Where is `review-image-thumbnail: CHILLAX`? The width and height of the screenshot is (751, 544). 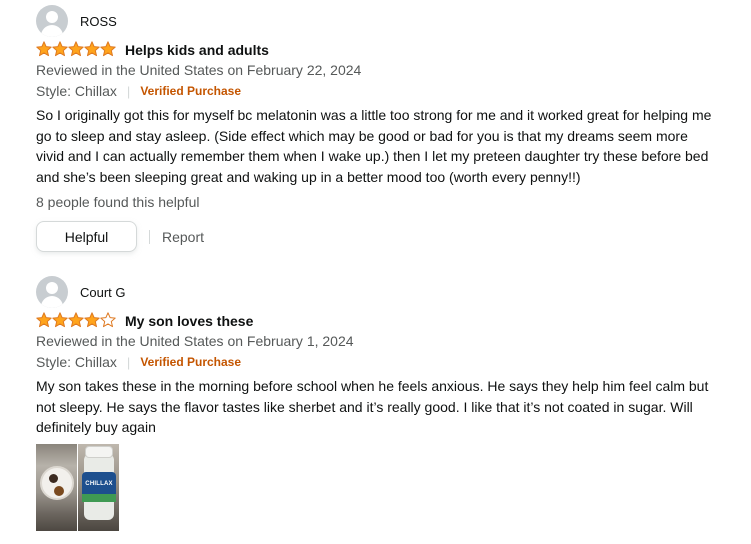 review-image-thumbnail: CHILLAX is located at coordinates (98, 487).